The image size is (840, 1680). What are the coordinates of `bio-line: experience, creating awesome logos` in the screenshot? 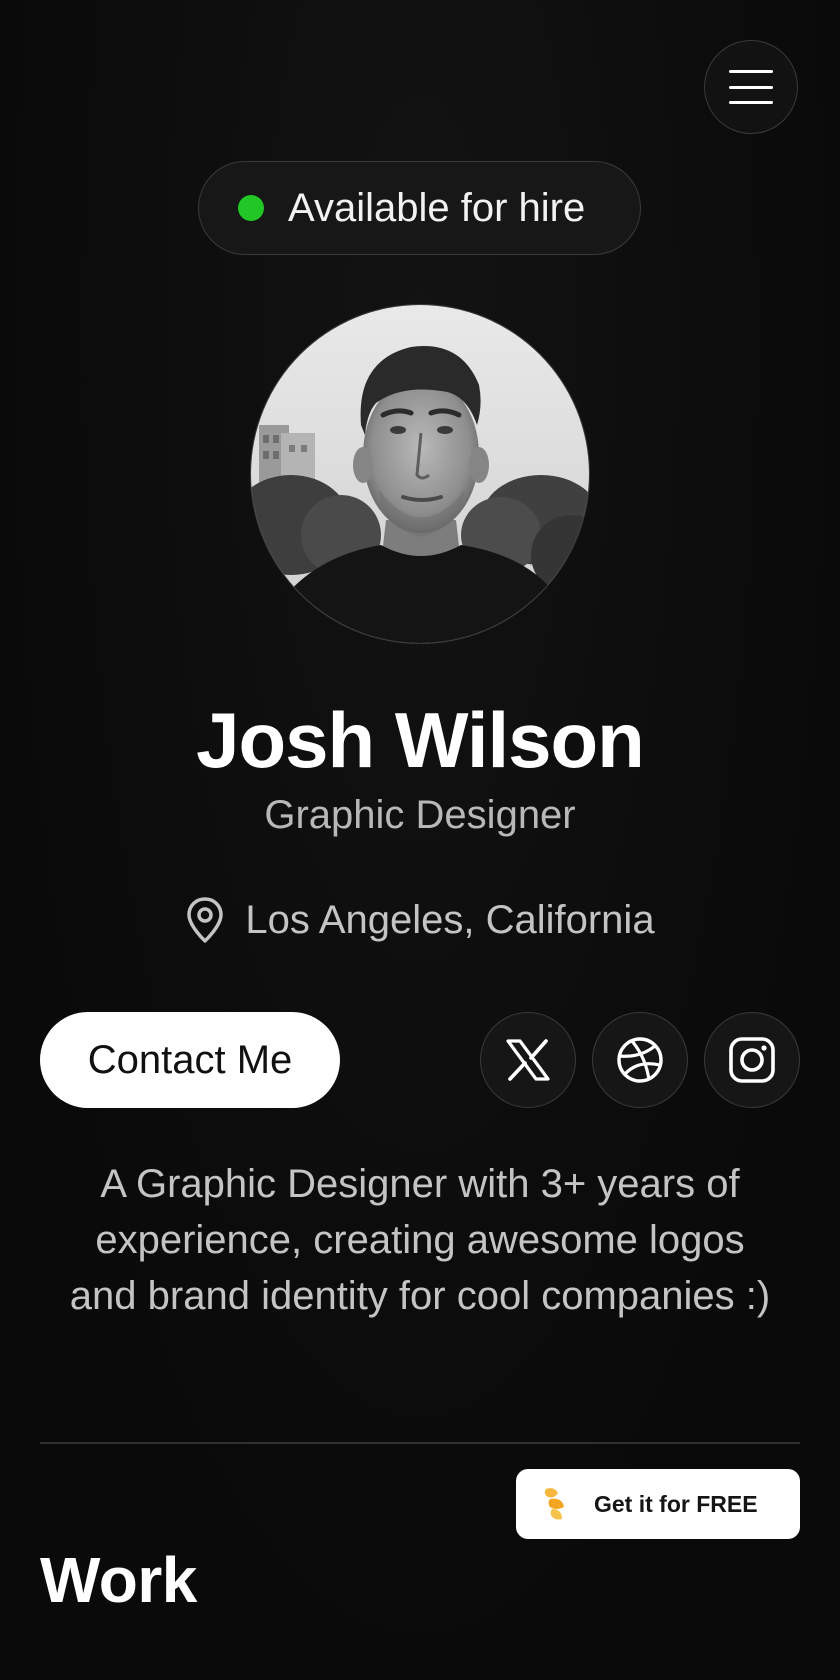 It's located at (420, 1240).